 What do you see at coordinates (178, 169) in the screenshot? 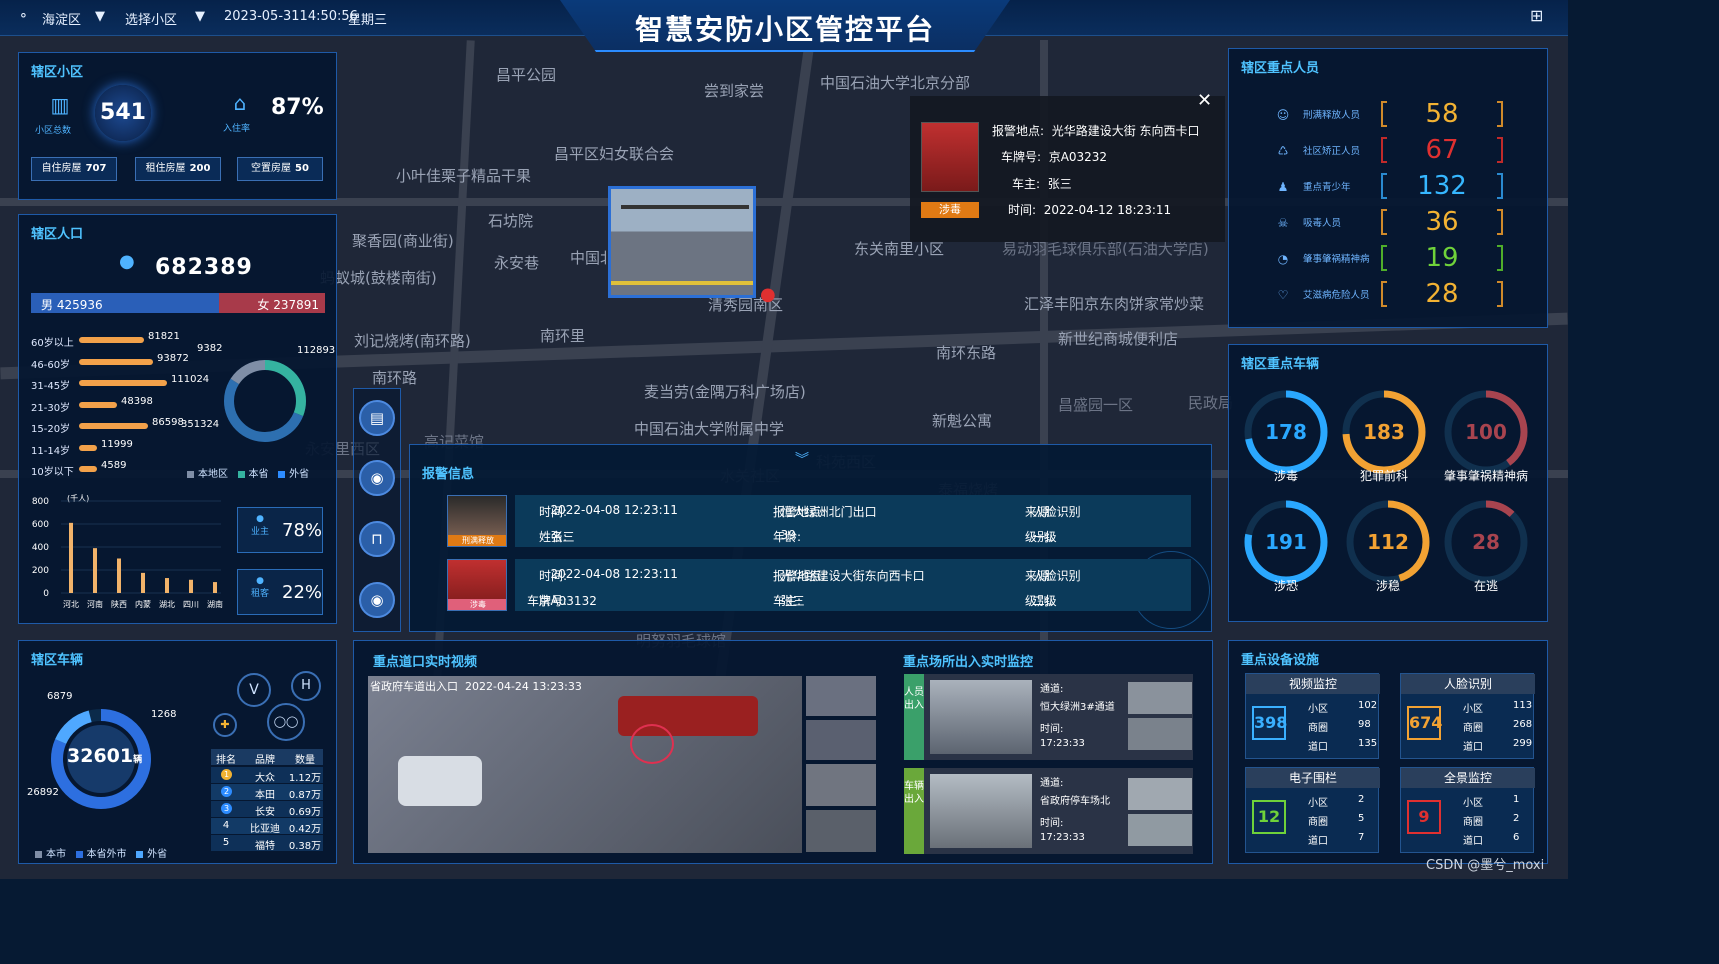
I see `chip-rented: 租住房屋 200` at bounding box center [178, 169].